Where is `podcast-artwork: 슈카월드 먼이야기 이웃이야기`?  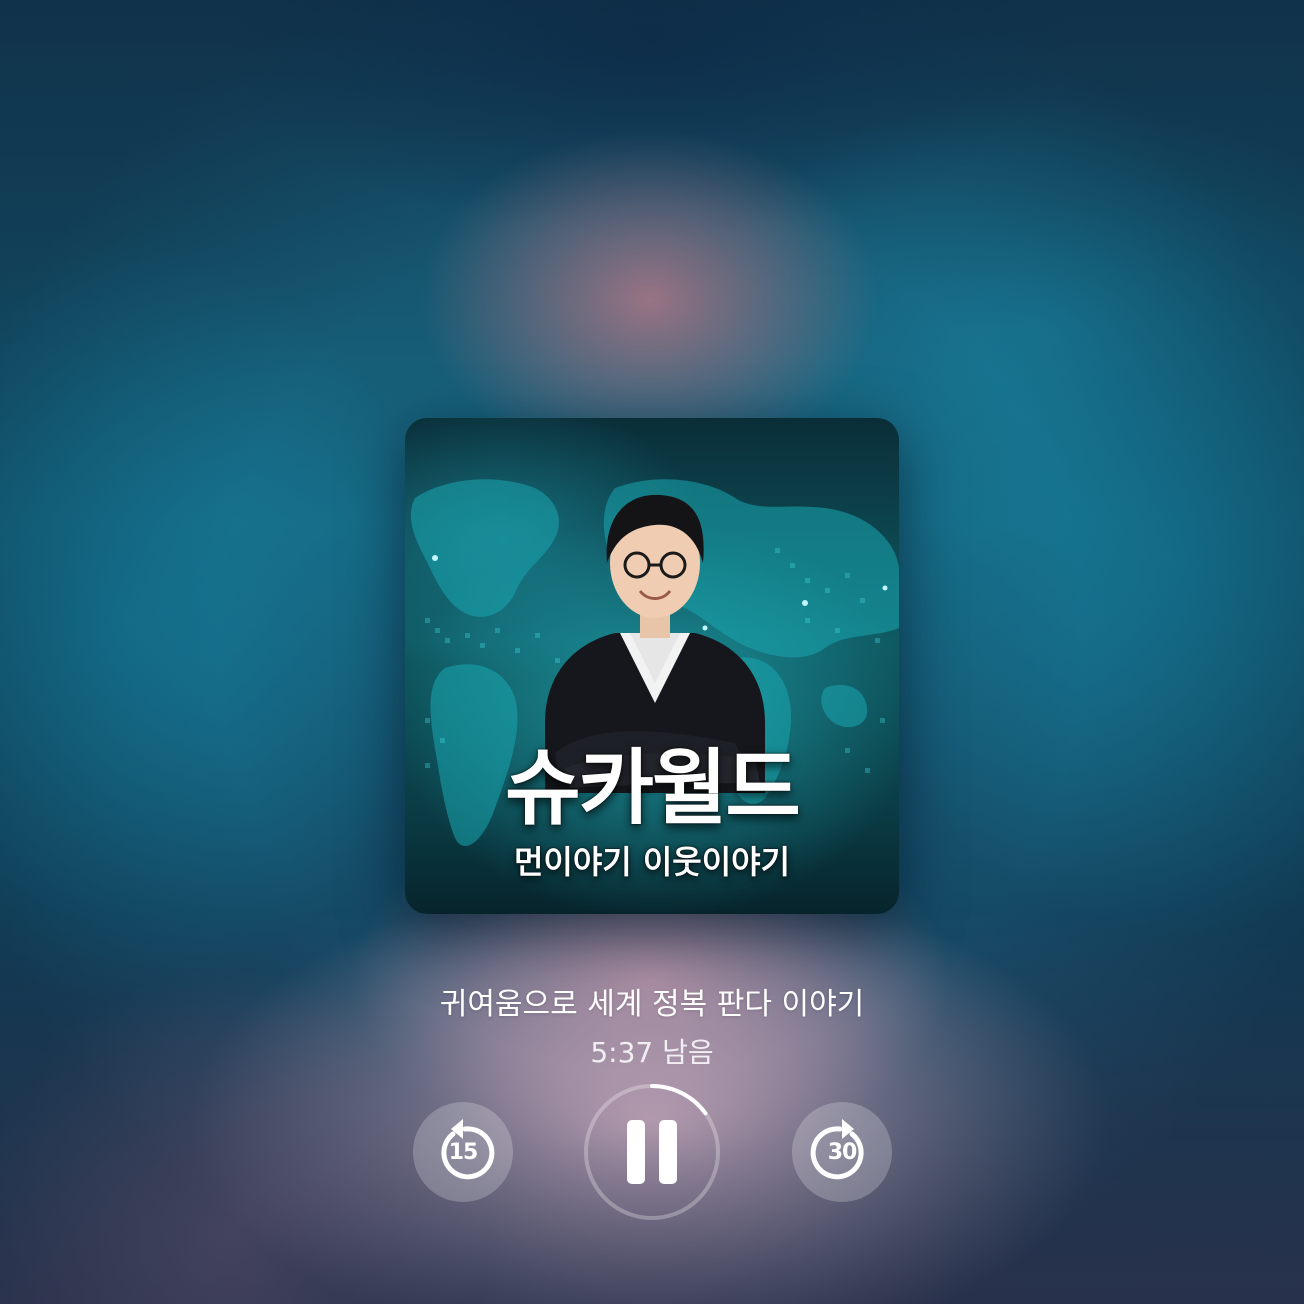
podcast-artwork: 슈카월드 먼이야기 이웃이야기 is located at coordinates (652, 666).